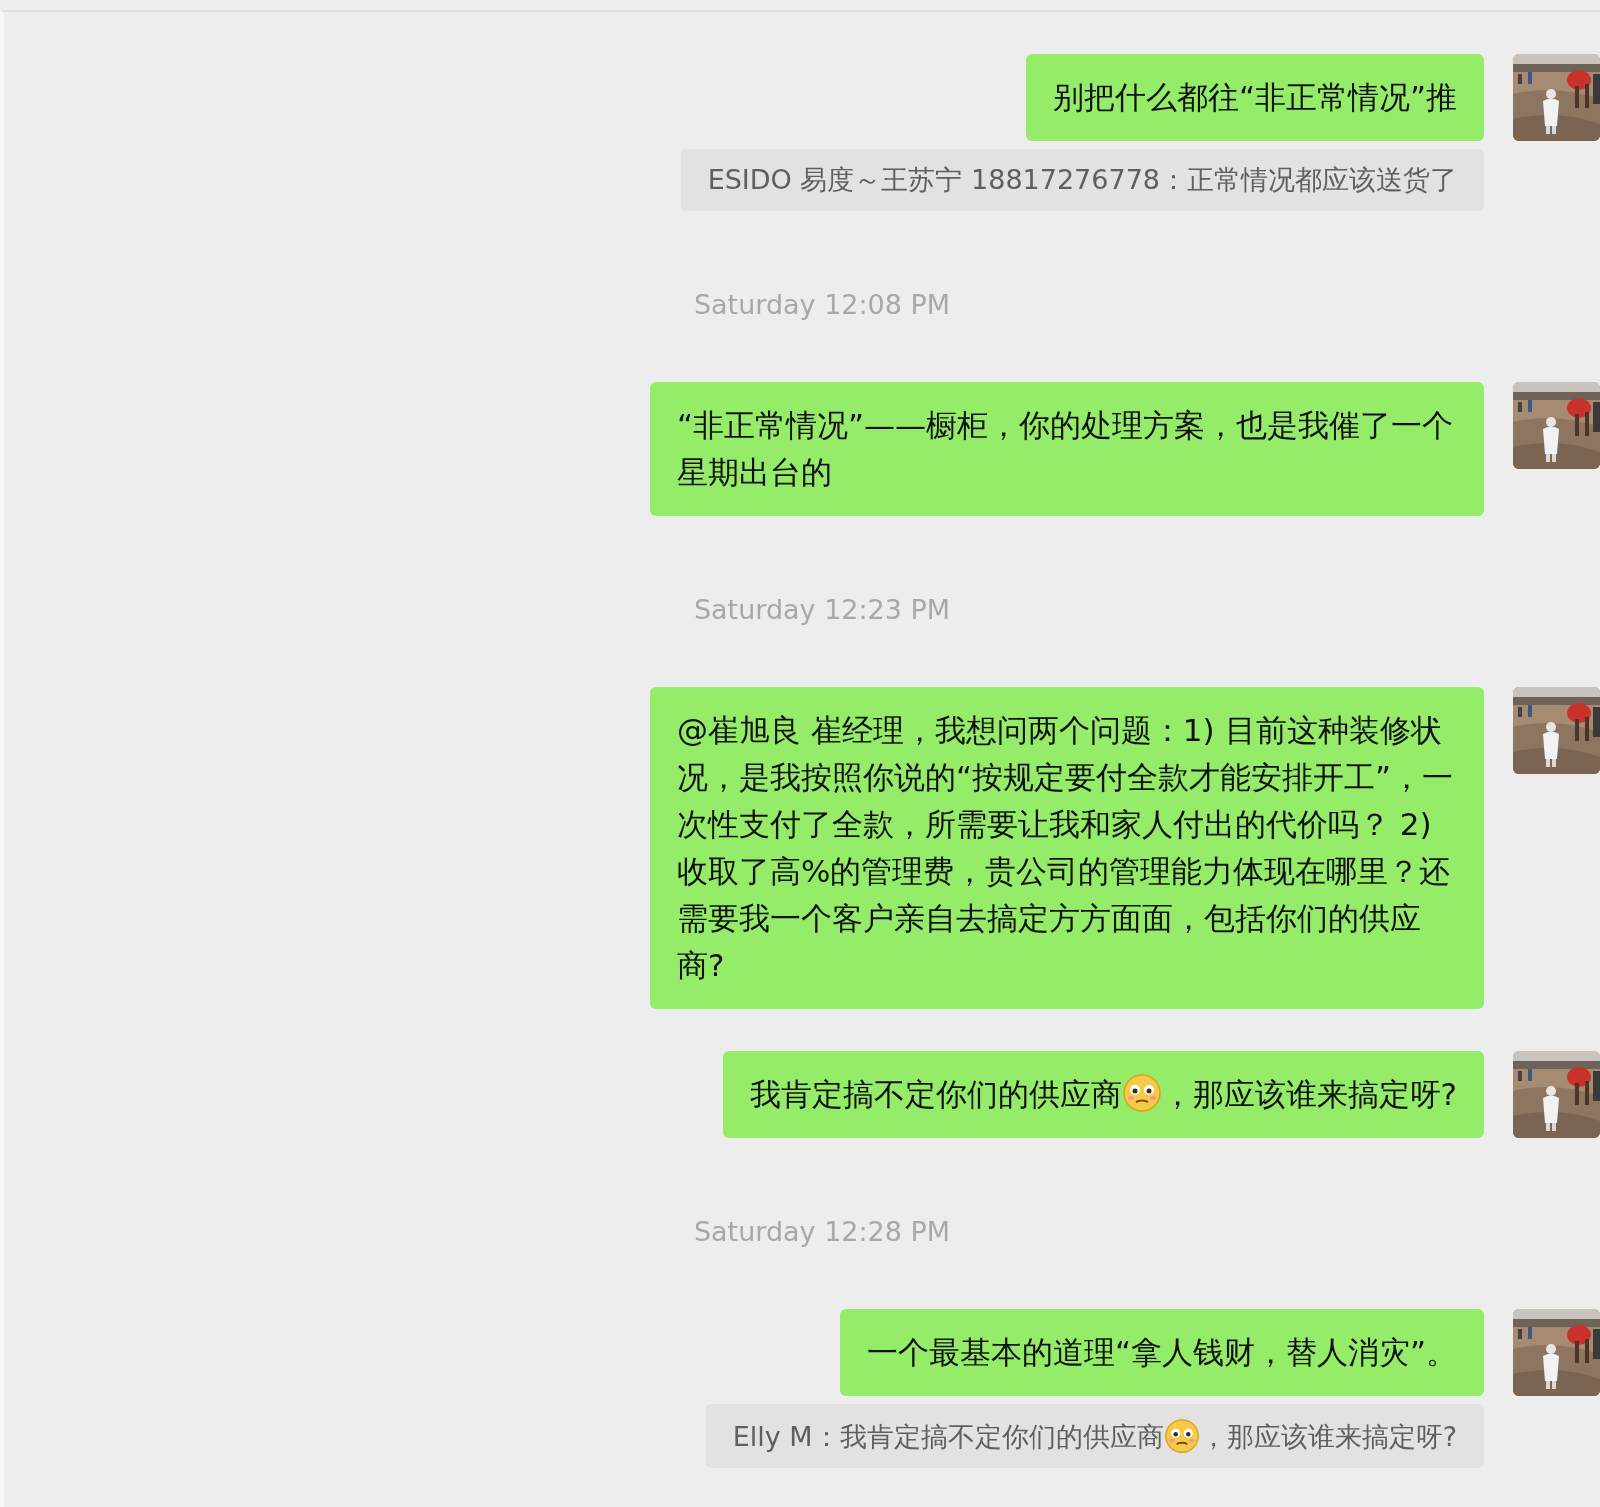 The image size is (1600, 1507). I want to click on timestamp: Saturday 12:28 PM, so click(821, 1231).